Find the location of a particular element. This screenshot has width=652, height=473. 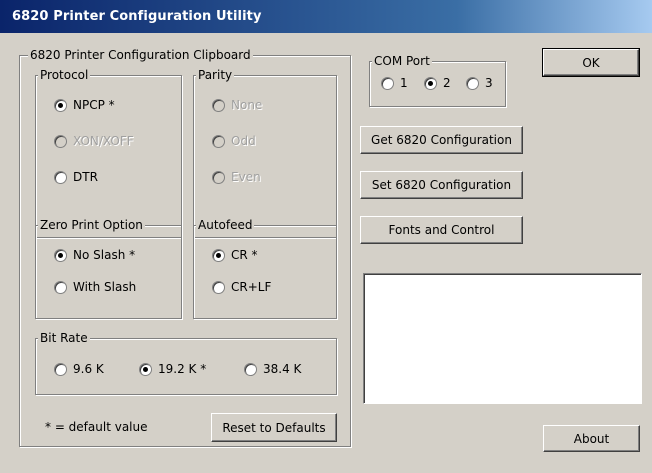

radio-label: DTR is located at coordinates (85, 177).